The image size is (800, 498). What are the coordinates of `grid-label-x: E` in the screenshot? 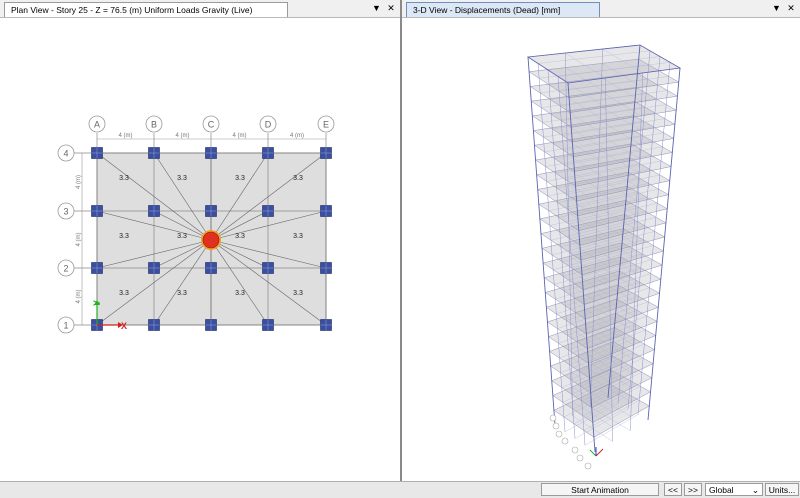 It's located at (326, 125).